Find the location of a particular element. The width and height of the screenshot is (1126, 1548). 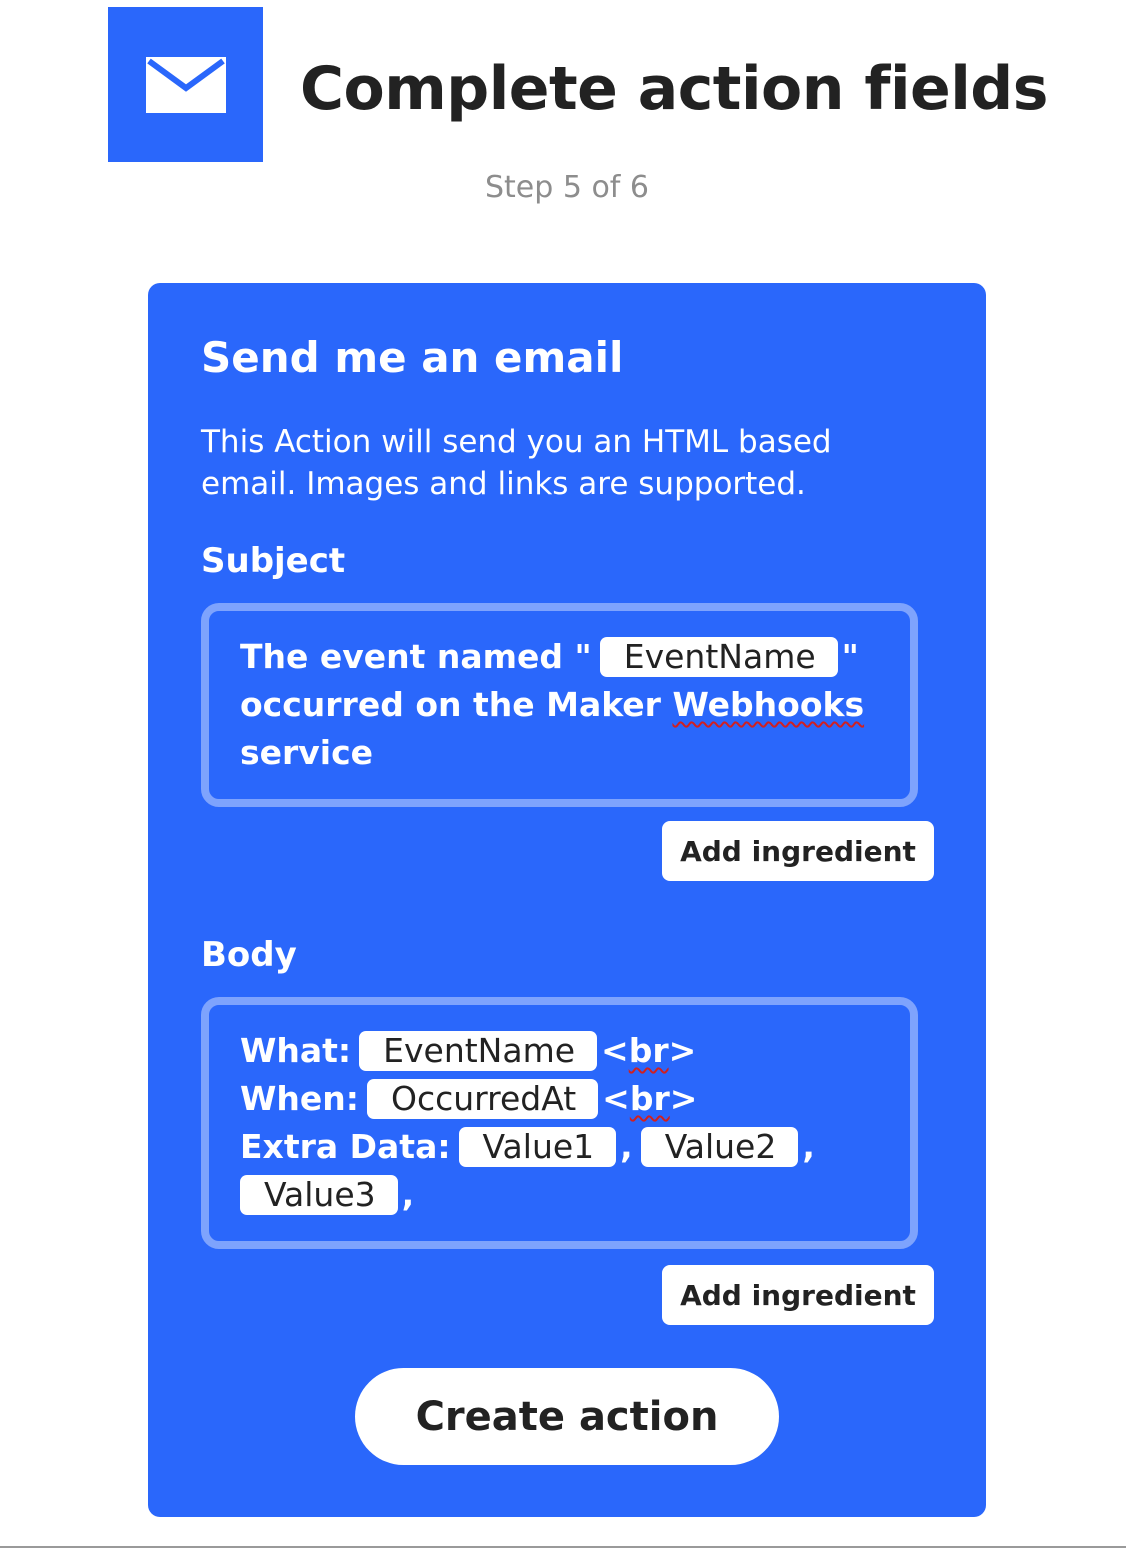

subject-text: " is located at coordinates (850, 656).